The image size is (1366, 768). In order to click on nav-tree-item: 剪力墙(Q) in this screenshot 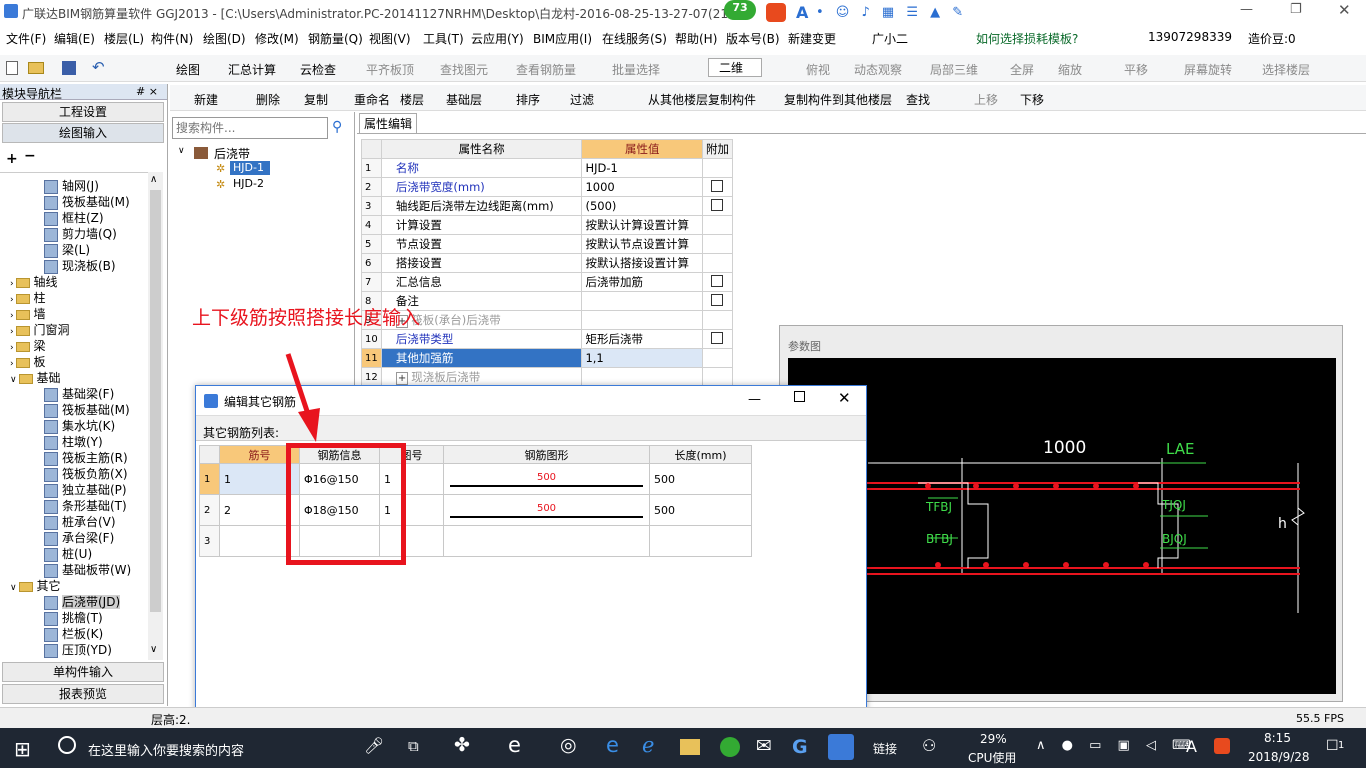, I will do `click(80, 233)`.